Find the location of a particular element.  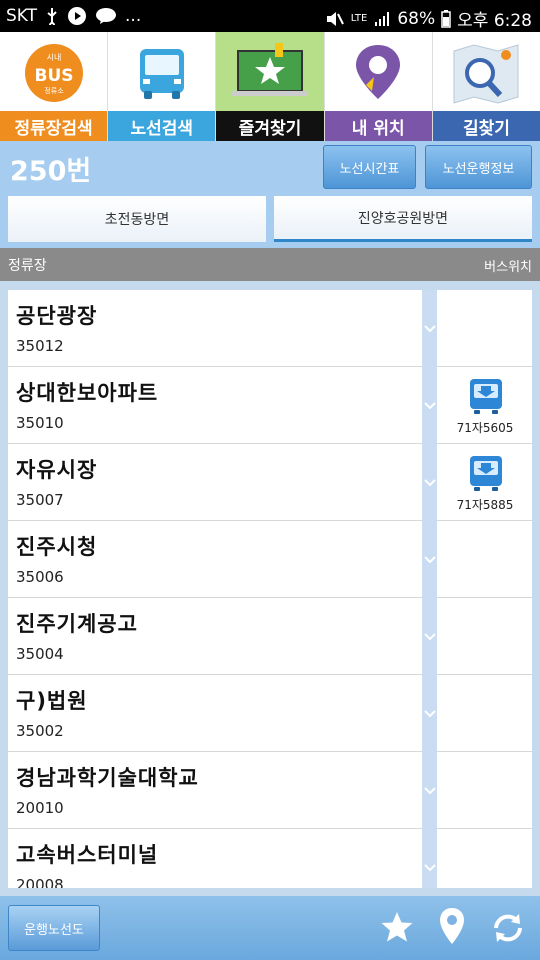

bus-location-cell: 71자5885 is located at coordinates (485, 482).